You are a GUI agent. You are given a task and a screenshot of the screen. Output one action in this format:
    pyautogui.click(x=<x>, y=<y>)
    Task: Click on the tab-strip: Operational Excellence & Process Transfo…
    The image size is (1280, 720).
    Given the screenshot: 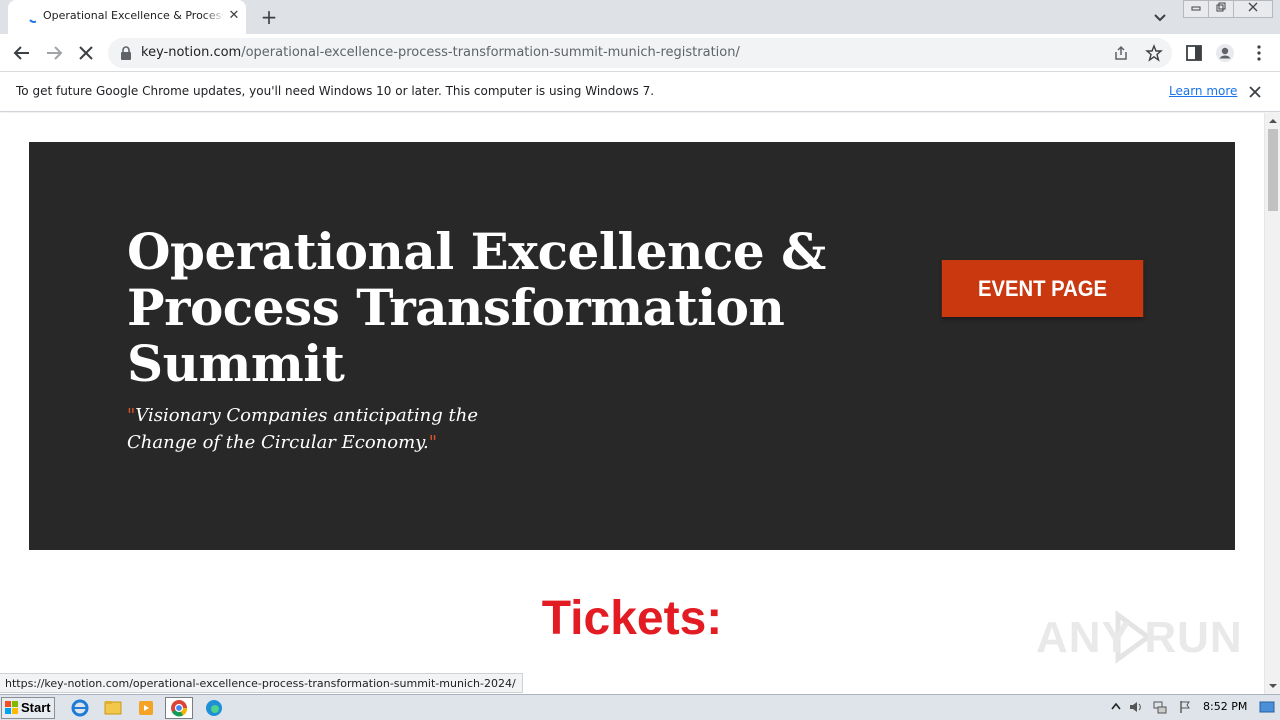 What is the action you would take?
    pyautogui.click(x=640, y=17)
    